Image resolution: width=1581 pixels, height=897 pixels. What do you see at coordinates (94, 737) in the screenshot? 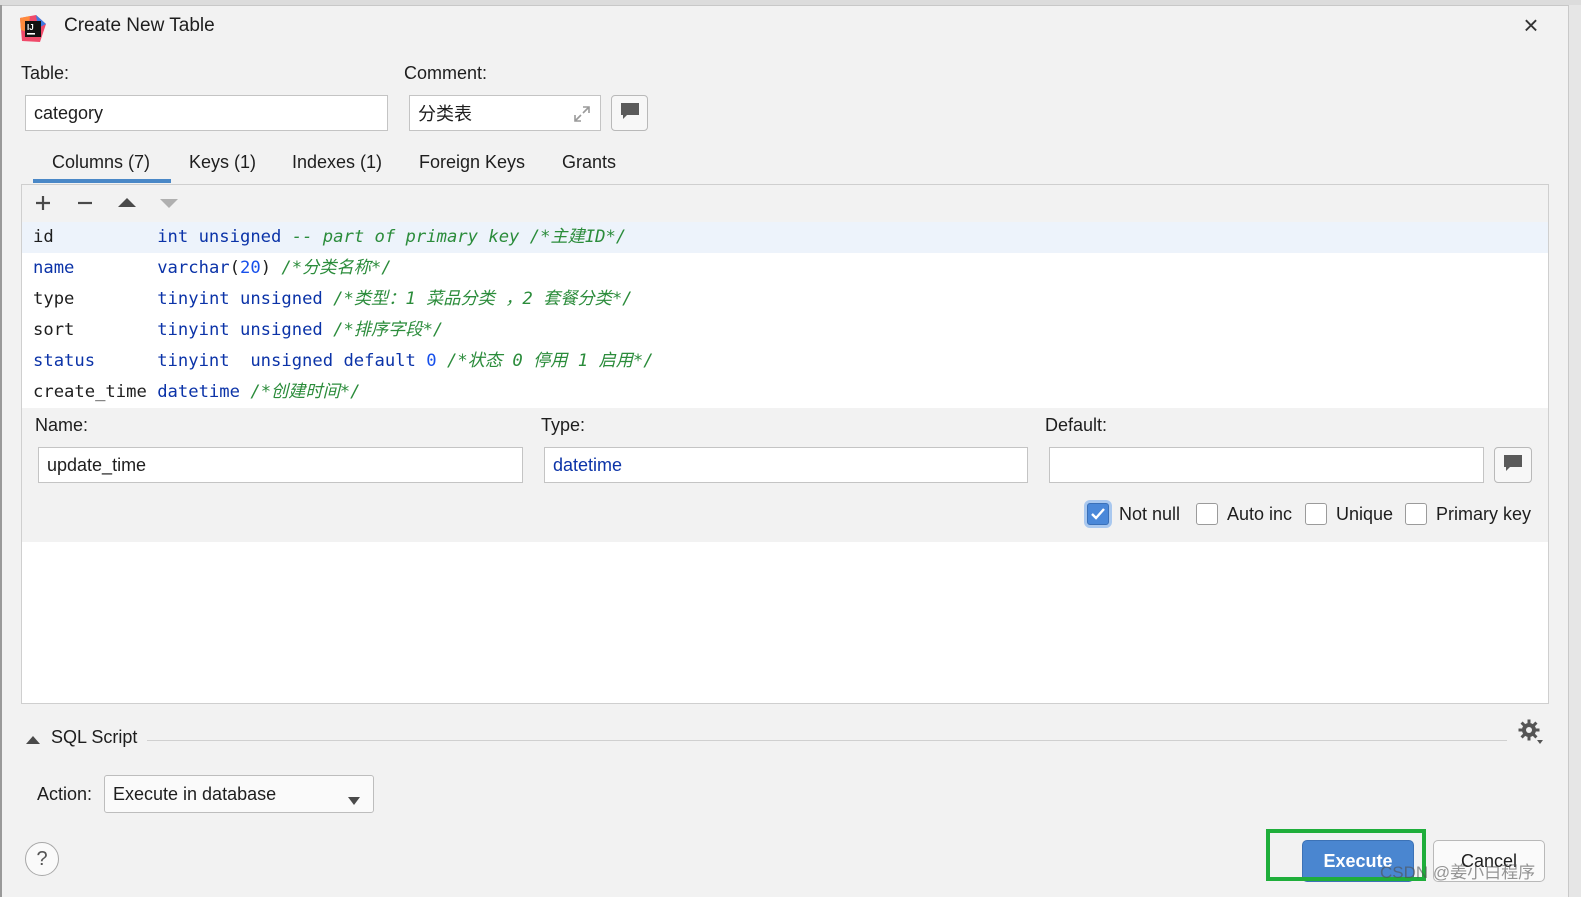
I see `sql-script-toggle: SQL Script` at bounding box center [94, 737].